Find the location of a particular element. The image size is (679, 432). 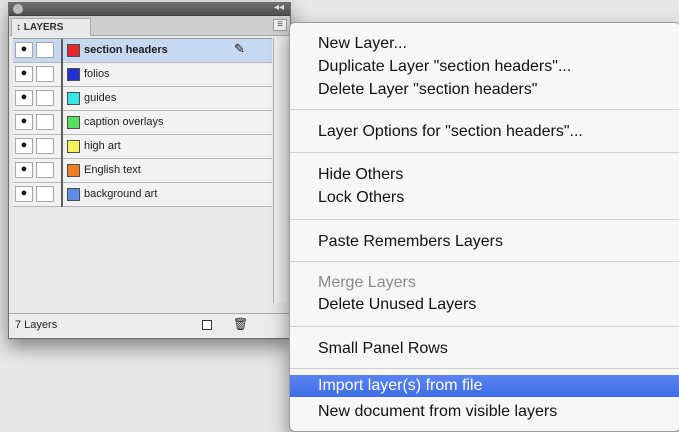

new-layer-icon is located at coordinates (207, 325).